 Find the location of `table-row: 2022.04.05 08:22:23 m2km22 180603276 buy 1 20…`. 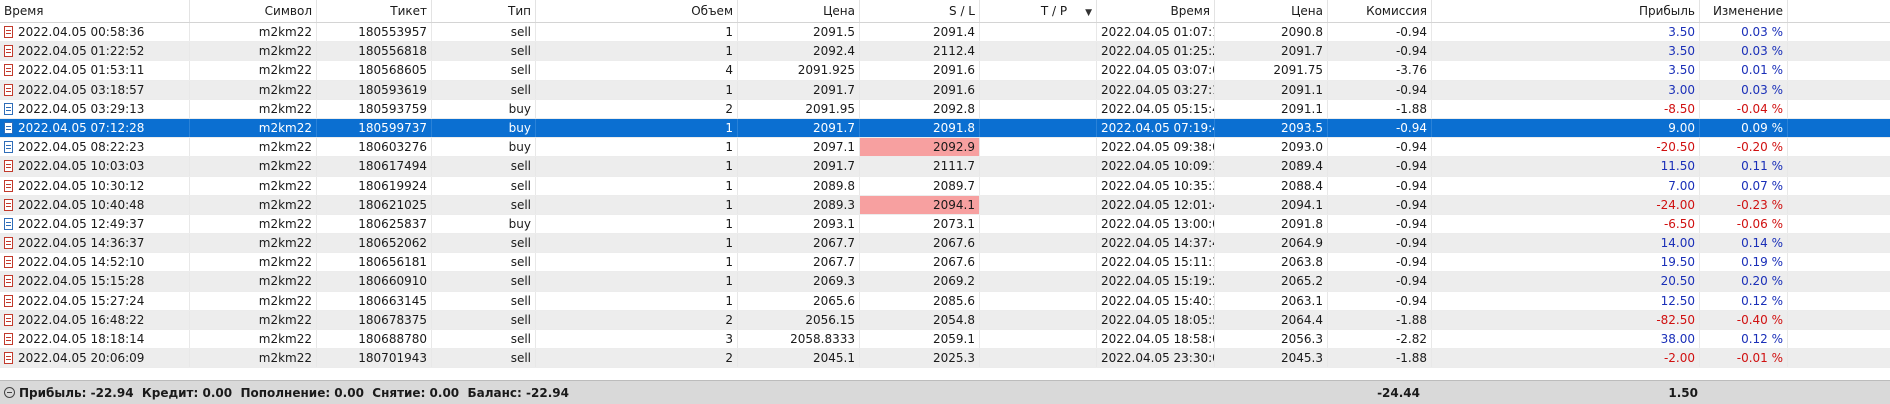

table-row: 2022.04.05 08:22:23 m2km22 180603276 buy 1 20… is located at coordinates (945, 148).